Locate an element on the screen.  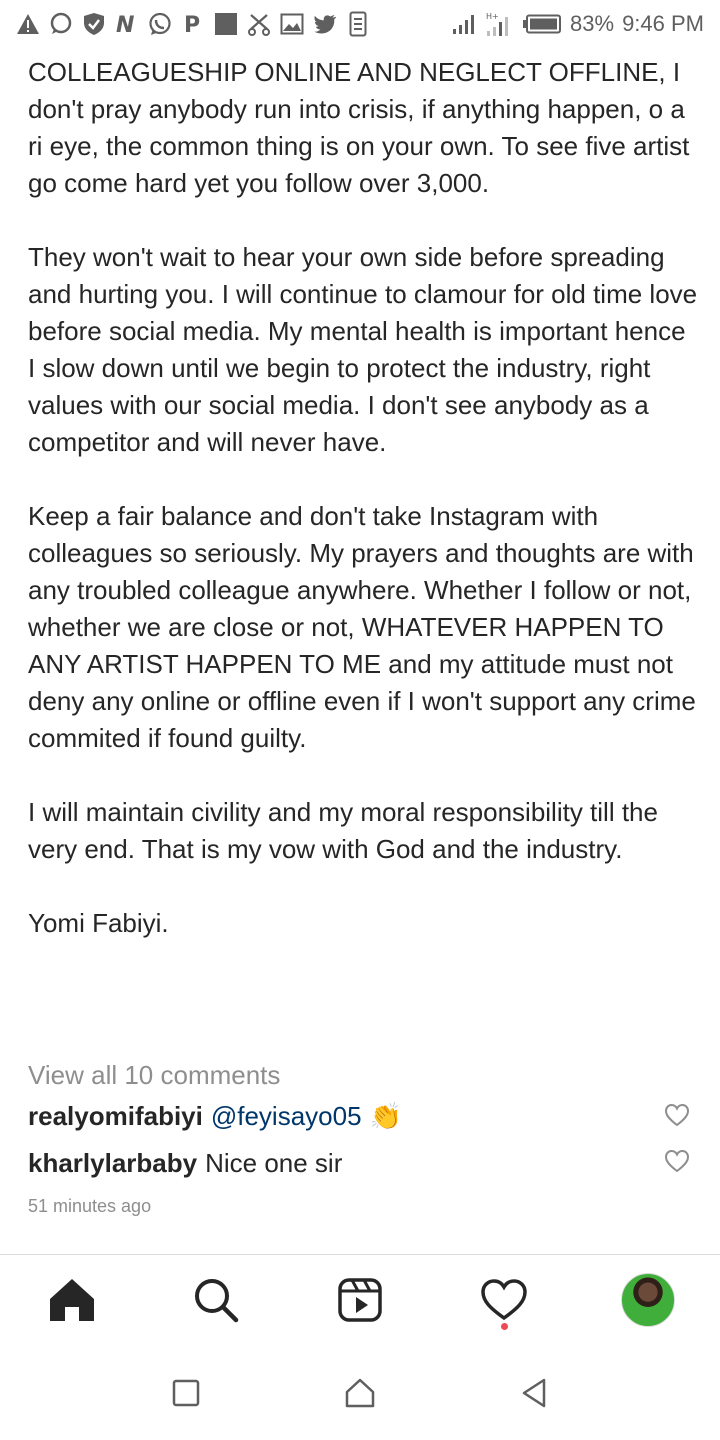
alert-icon is located at coordinates (28, 24).